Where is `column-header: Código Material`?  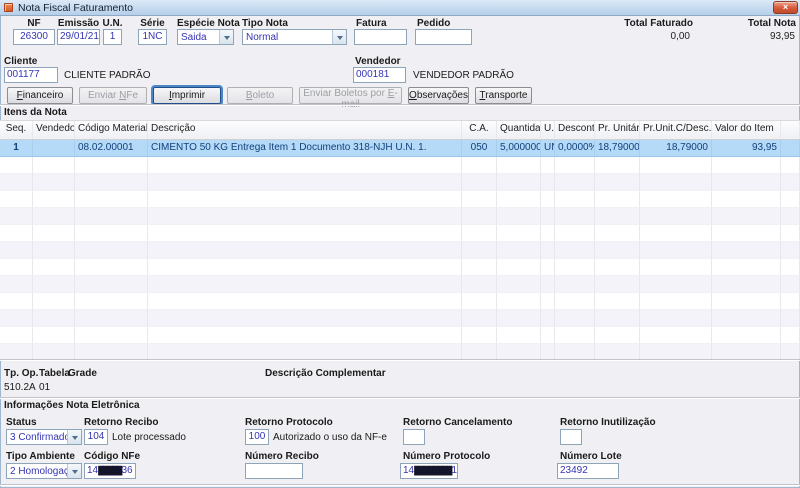 column-header: Código Material is located at coordinates (111, 130).